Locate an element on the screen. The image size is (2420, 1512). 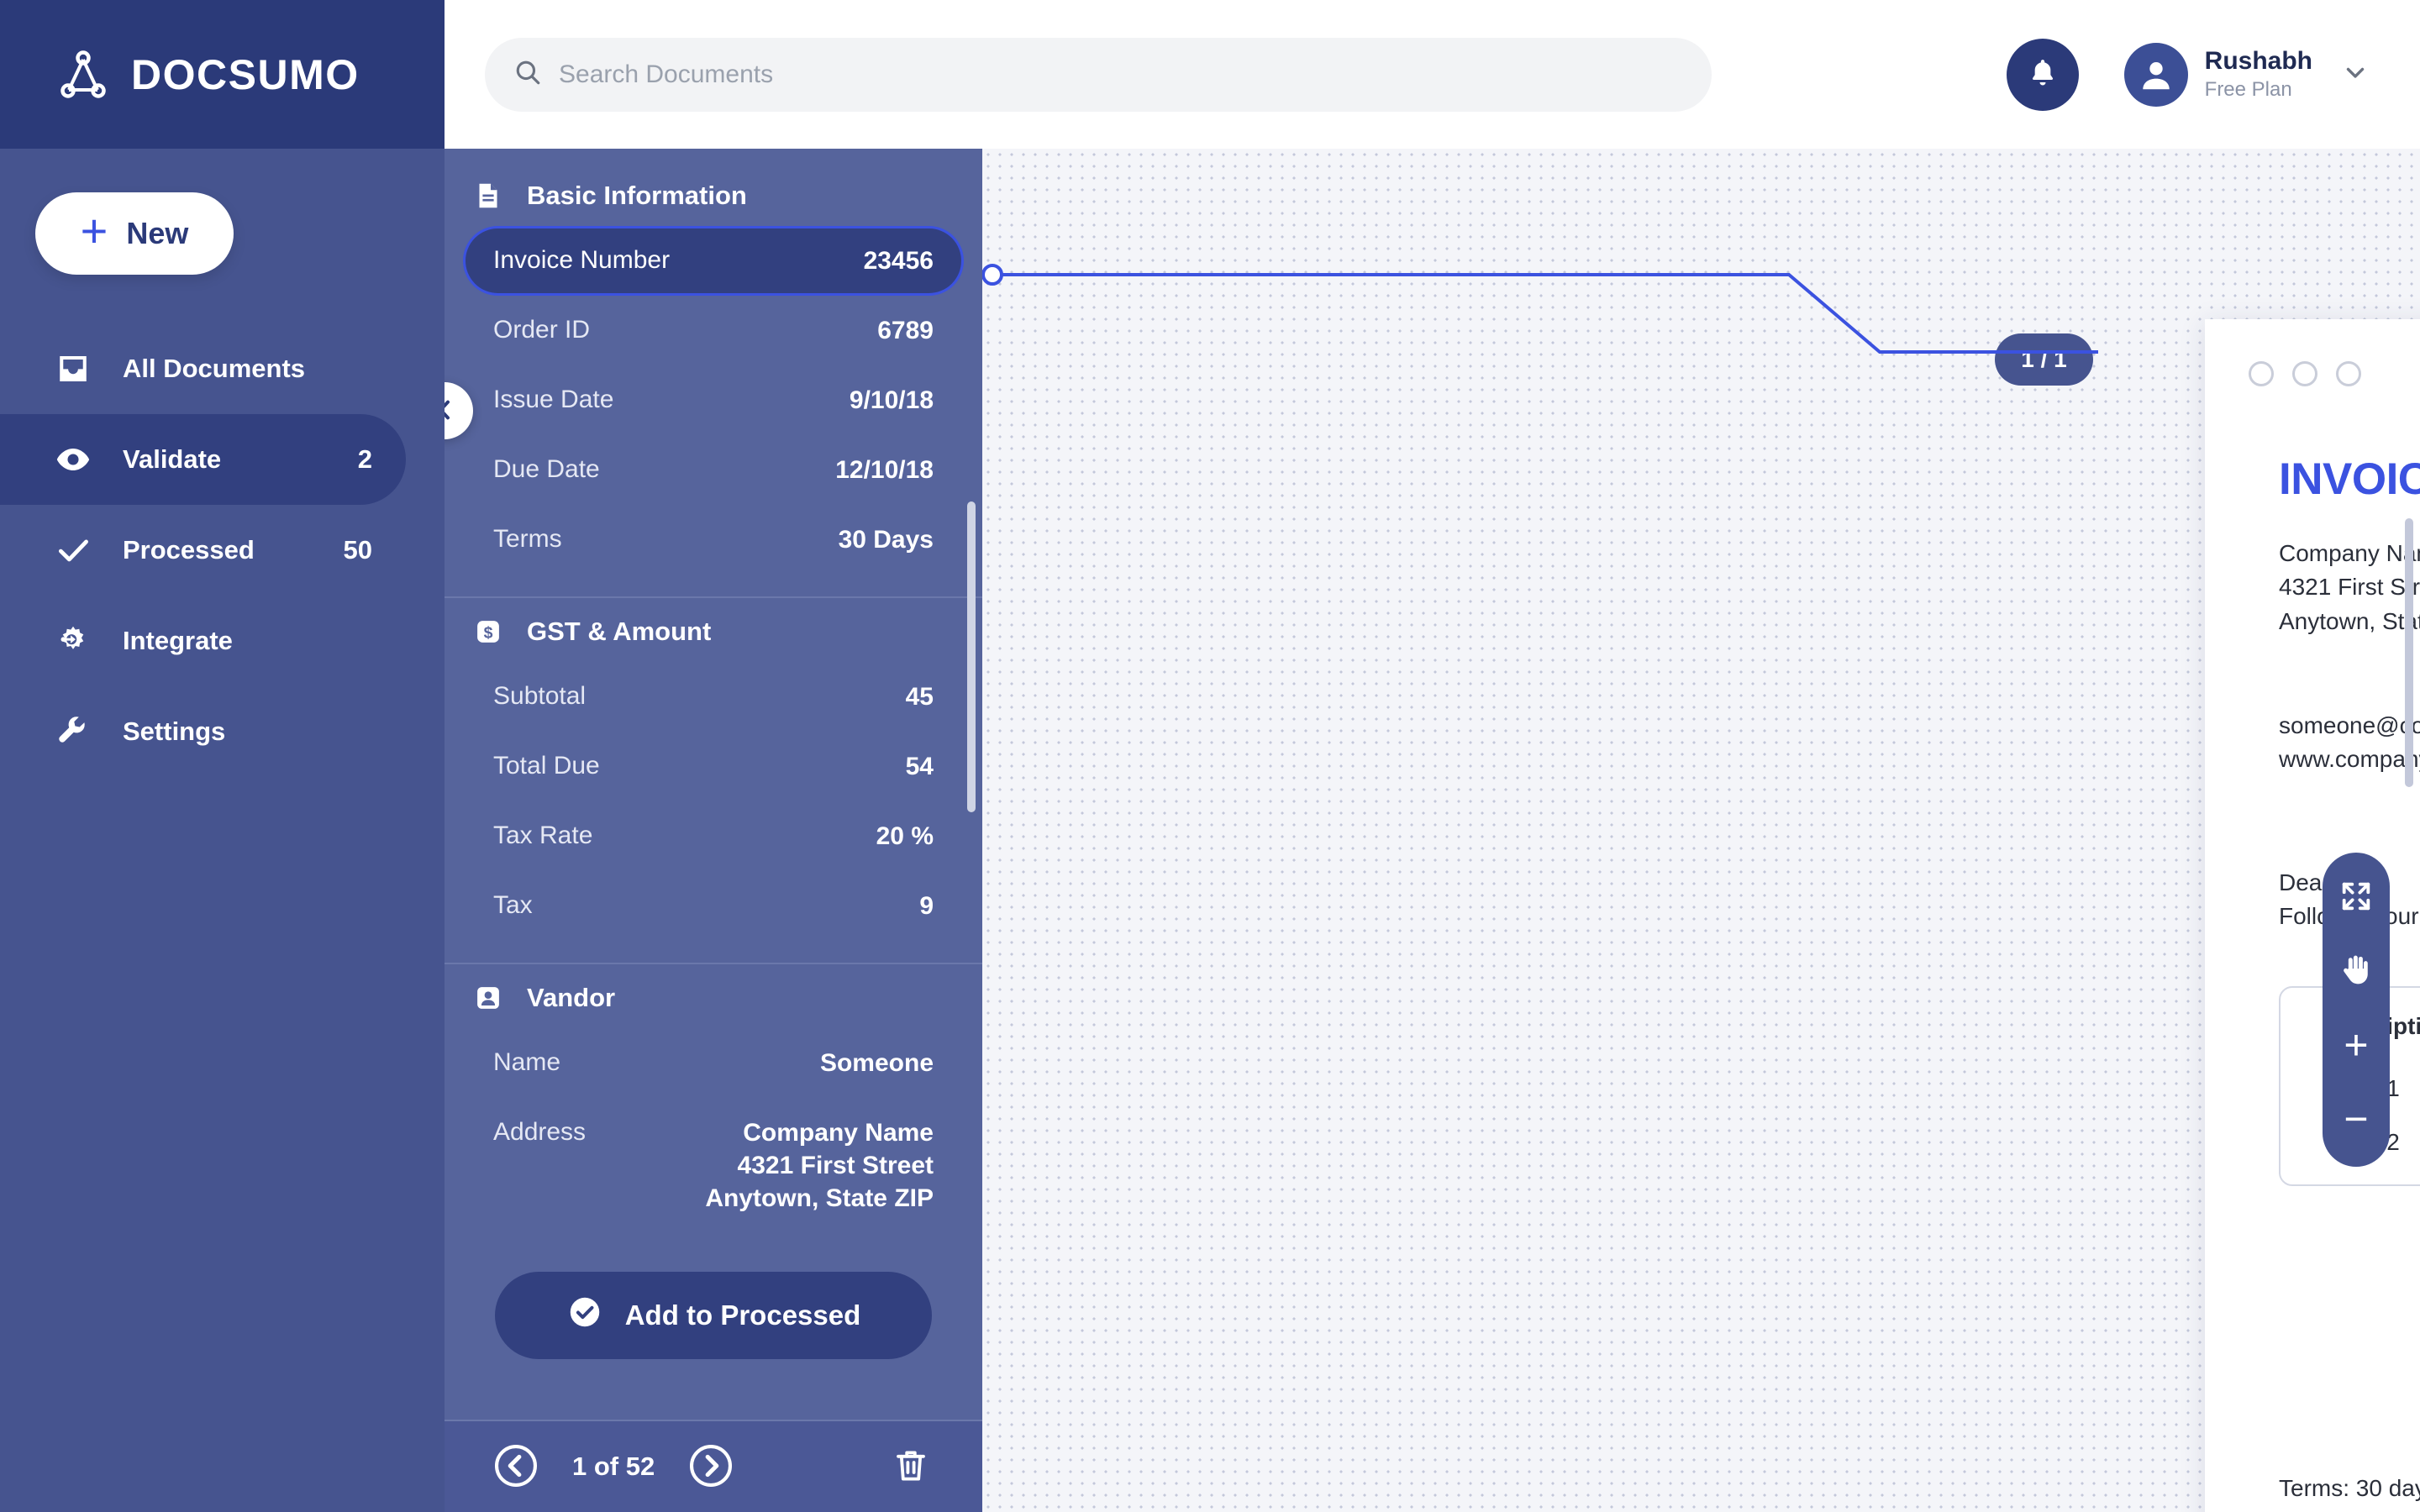
field-row-issue-date: Issue Date 9/10/18 is located at coordinates (713, 400).